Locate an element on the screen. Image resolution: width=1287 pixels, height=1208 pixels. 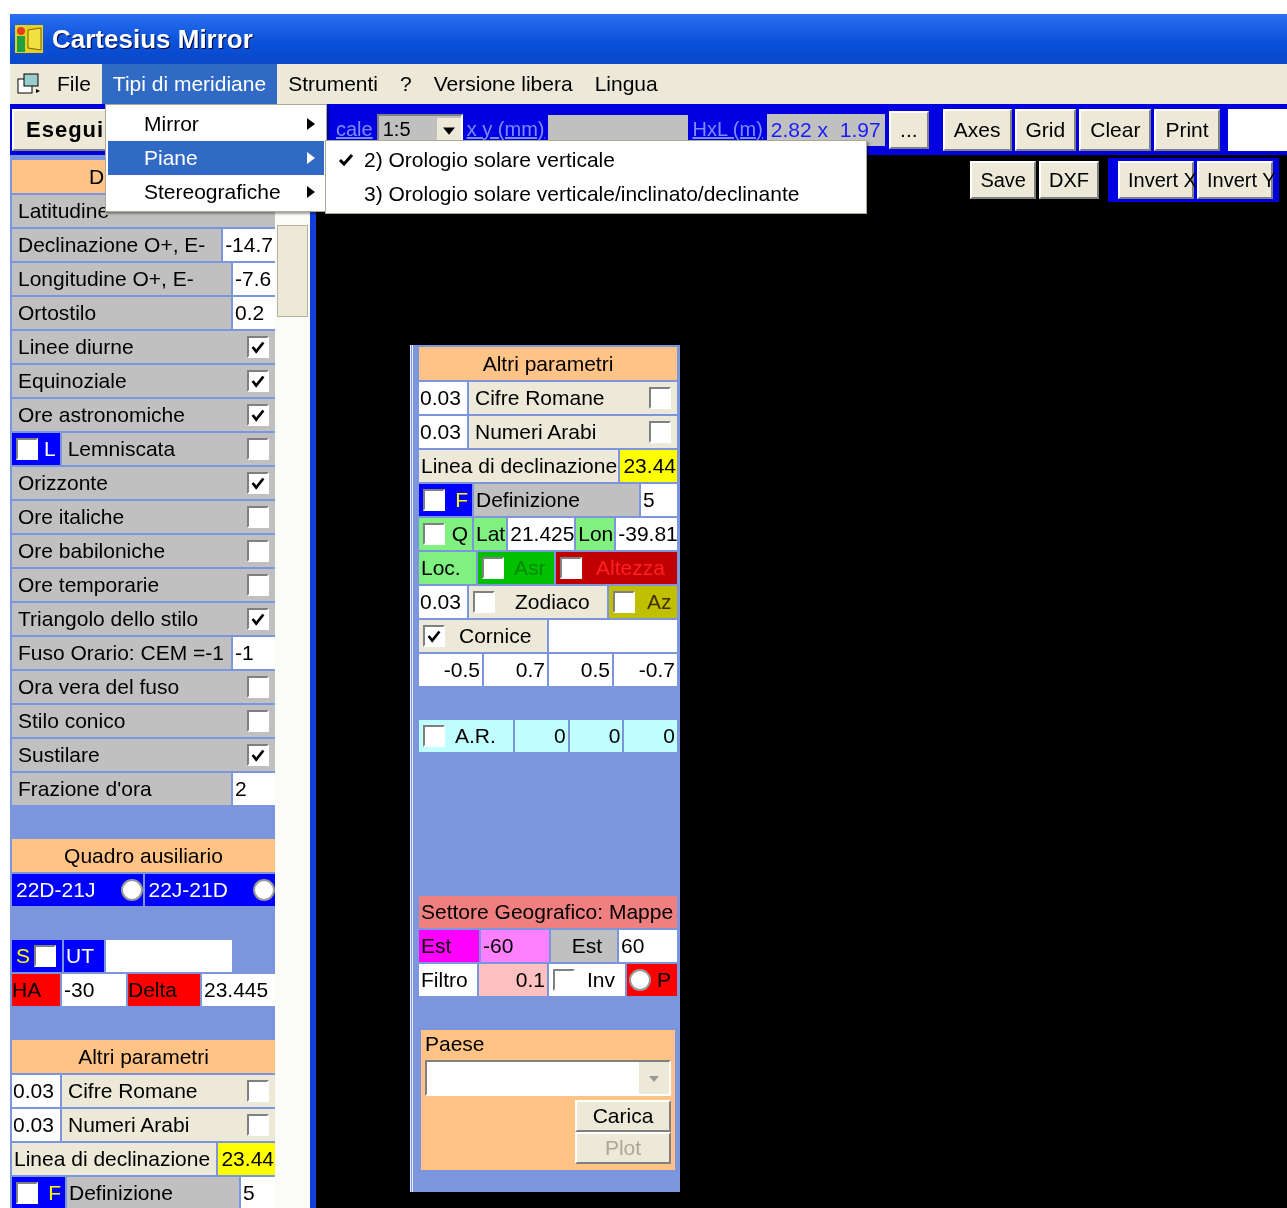
menu-item: Piane is located at coordinates (216, 158).